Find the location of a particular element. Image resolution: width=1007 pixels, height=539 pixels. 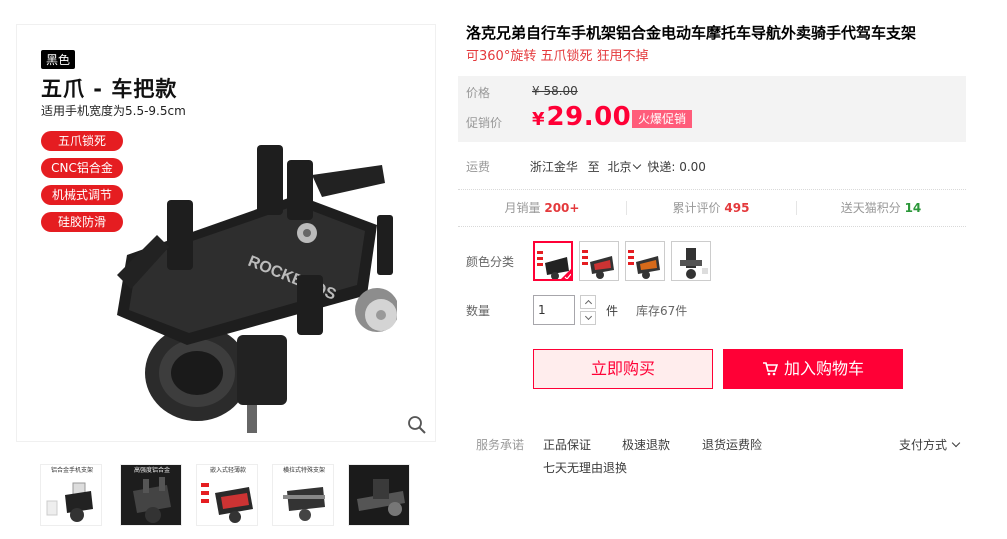

shipping-fee: 快递: 0.00 is located at coordinates (676, 167).